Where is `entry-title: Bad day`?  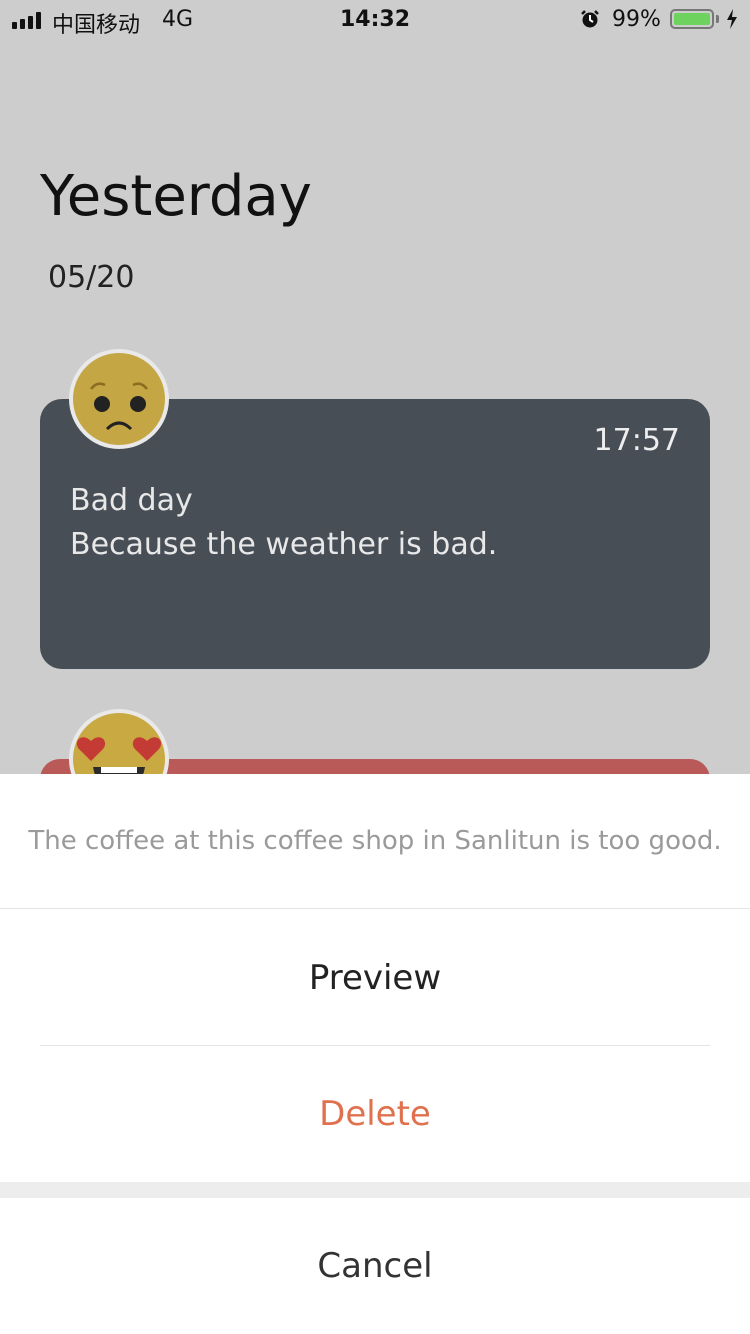
entry-title: Bad day is located at coordinates (131, 500).